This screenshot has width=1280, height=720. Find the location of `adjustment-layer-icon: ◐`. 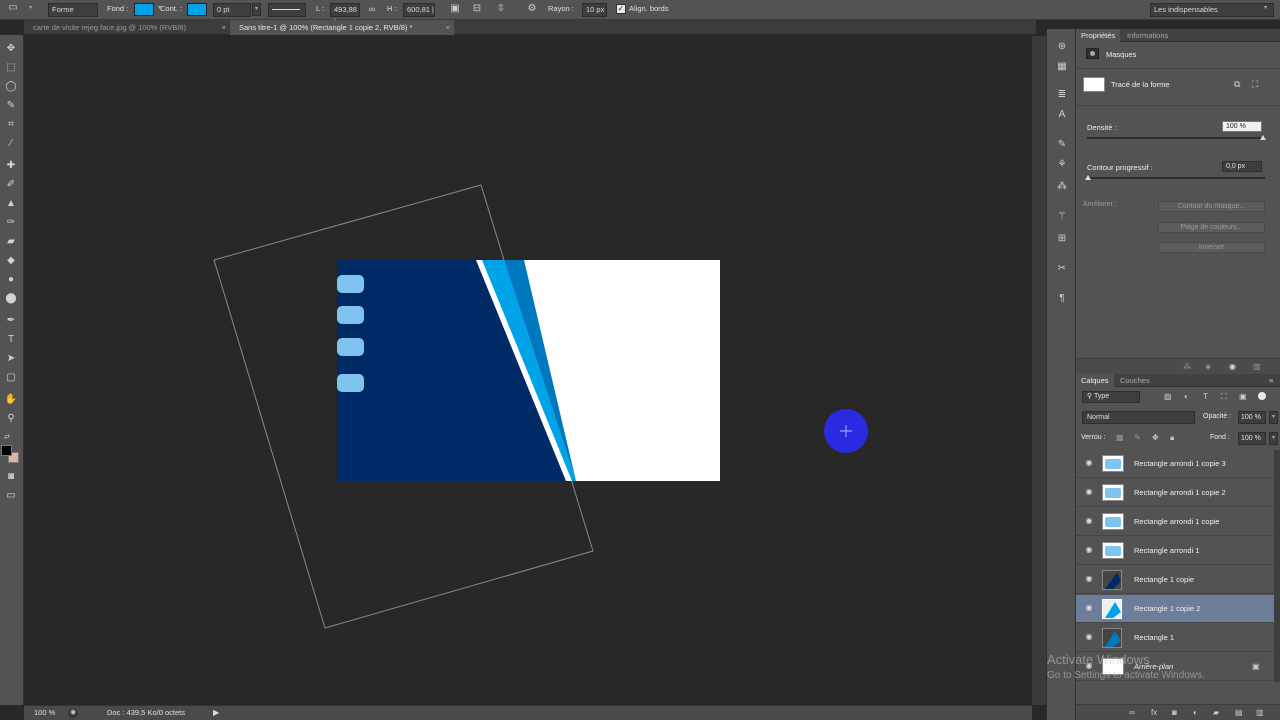

adjustment-layer-icon: ◐ is located at coordinates (1195, 712).